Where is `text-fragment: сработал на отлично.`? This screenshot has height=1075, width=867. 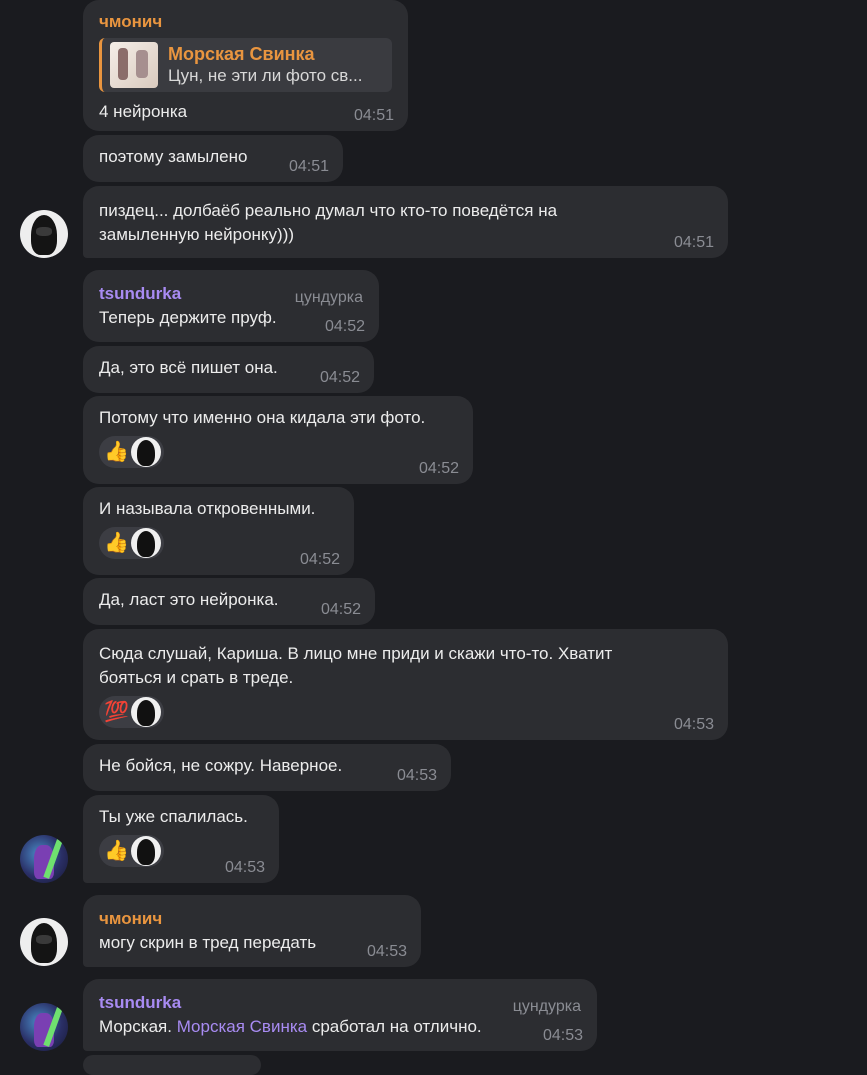
text-fragment: сработал на отлично. is located at coordinates (394, 1026).